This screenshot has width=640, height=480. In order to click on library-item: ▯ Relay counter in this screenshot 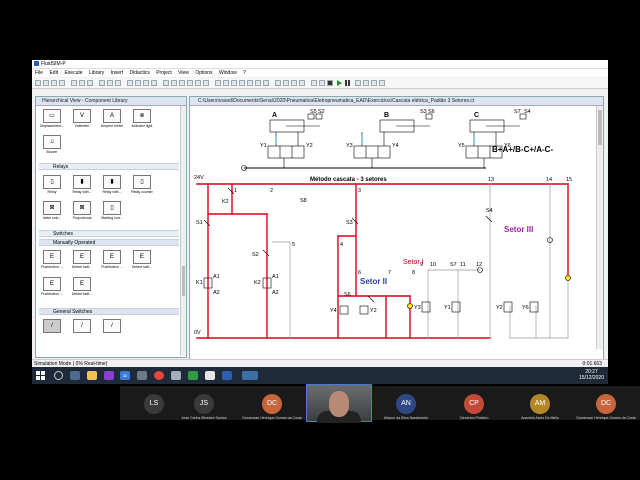, I will do `click(142, 186)`.